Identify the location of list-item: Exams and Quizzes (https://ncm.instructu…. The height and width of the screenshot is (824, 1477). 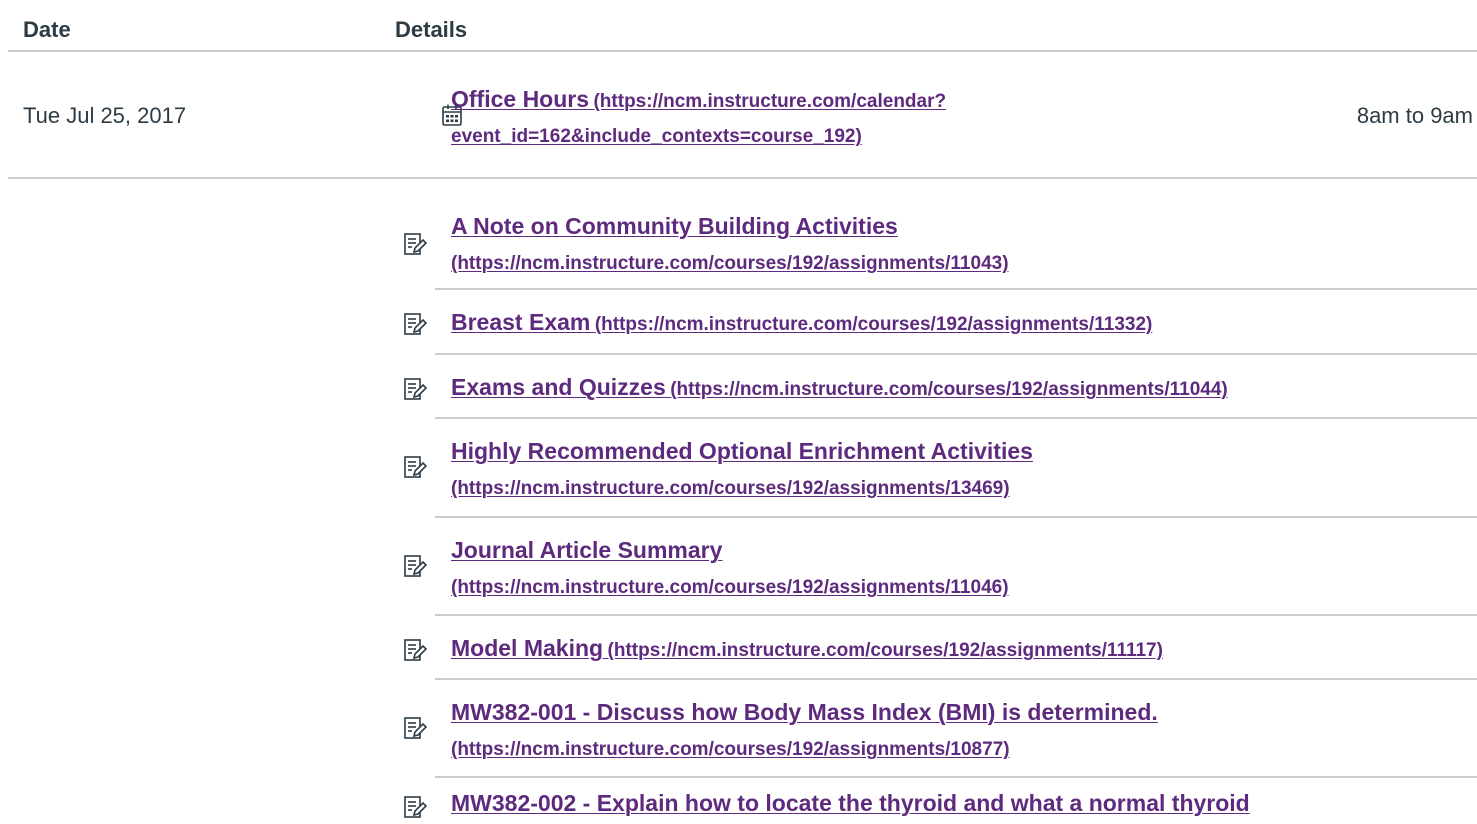
(940, 387).